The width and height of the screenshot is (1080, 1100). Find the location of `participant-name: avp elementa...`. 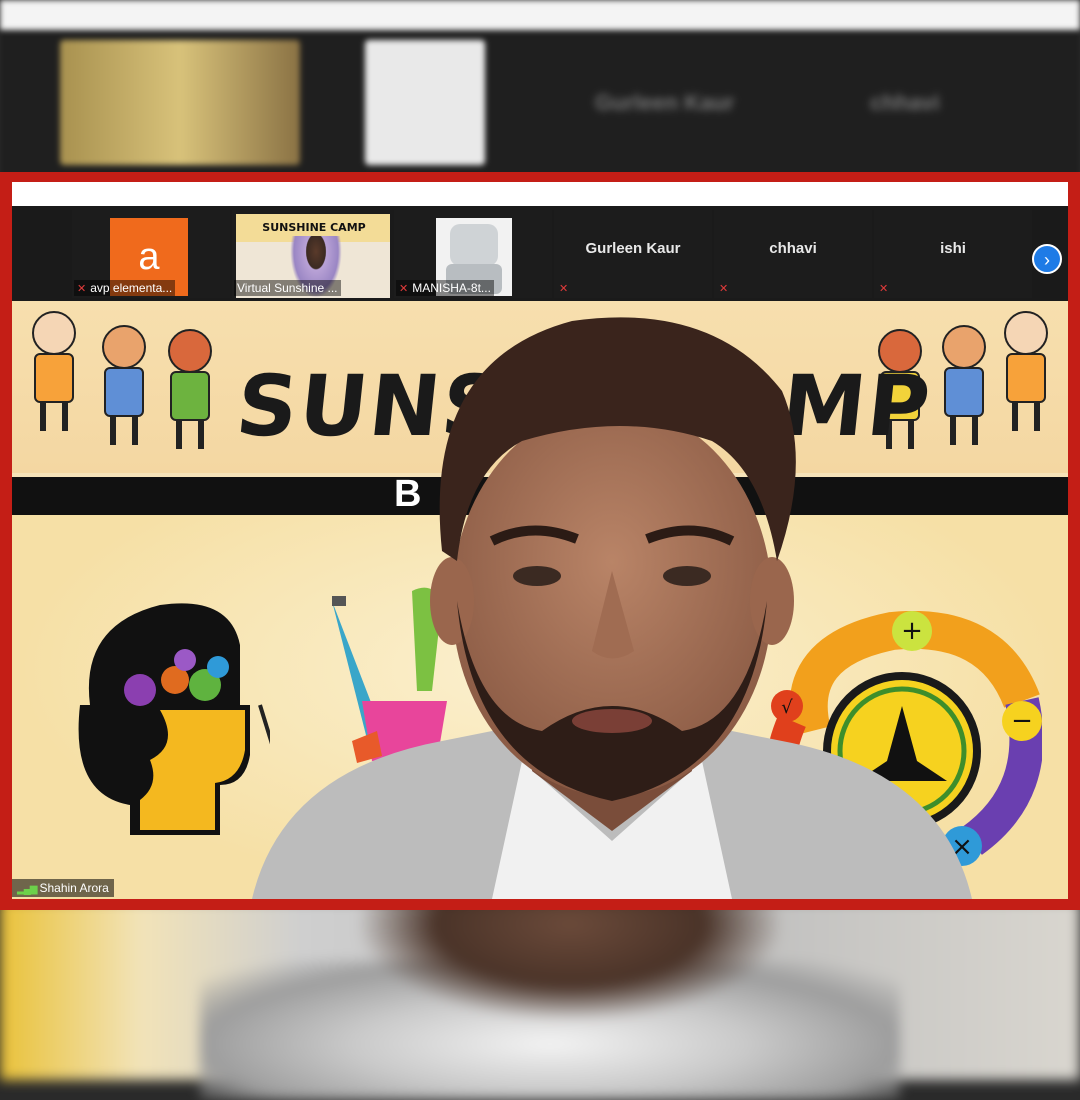

participant-name: avp elementa... is located at coordinates (131, 288).